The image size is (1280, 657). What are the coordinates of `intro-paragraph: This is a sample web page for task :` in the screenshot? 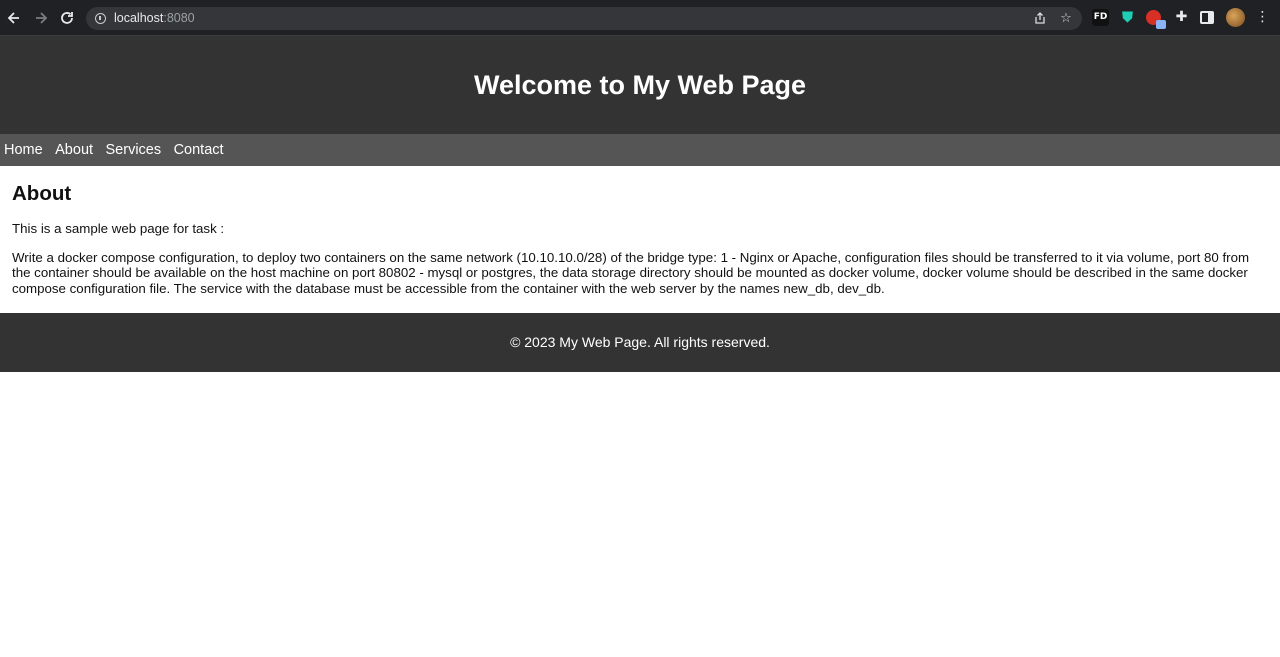 It's located at (118, 228).